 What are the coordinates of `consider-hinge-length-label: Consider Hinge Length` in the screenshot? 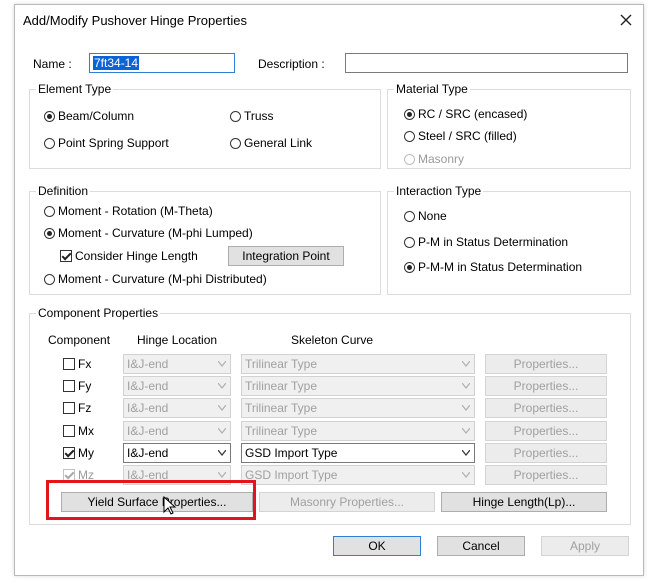 It's located at (136, 256).